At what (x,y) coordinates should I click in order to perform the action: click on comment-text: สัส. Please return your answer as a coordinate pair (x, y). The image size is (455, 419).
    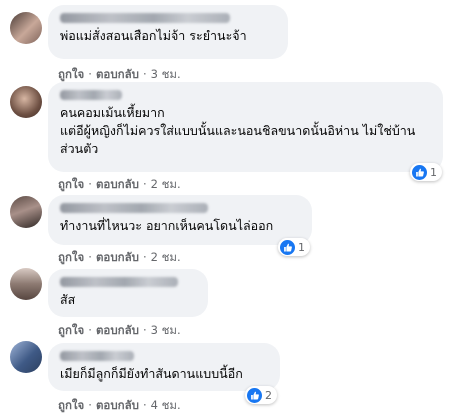
    Looking at the image, I should click on (68, 299).